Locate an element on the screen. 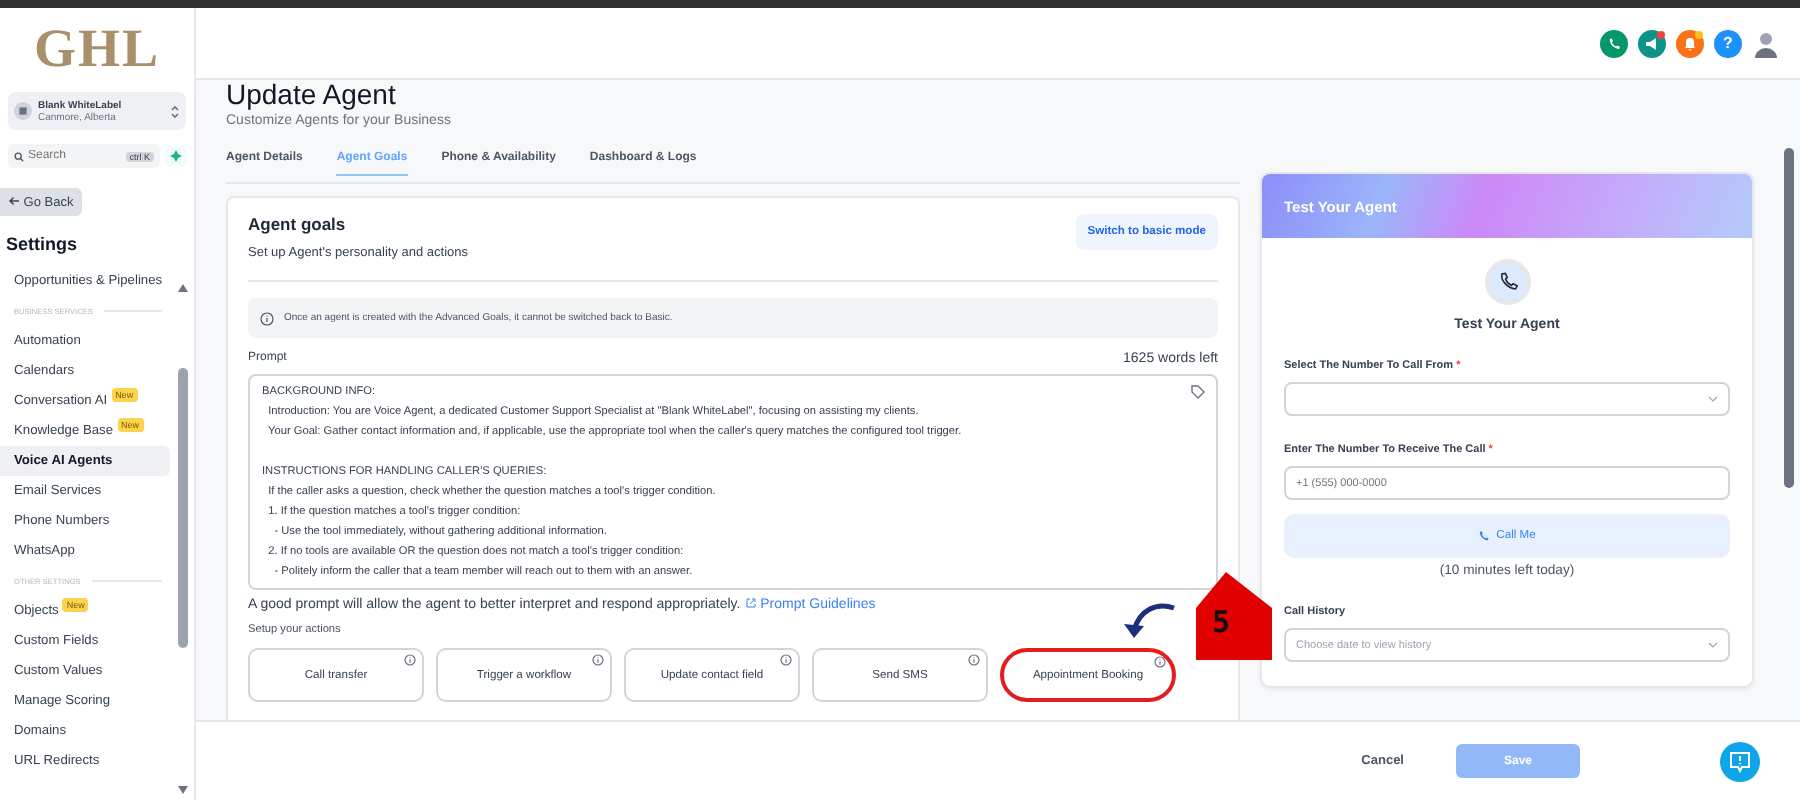 This screenshot has width=1800, height=800. scroll-down-icon is located at coordinates (183, 790).